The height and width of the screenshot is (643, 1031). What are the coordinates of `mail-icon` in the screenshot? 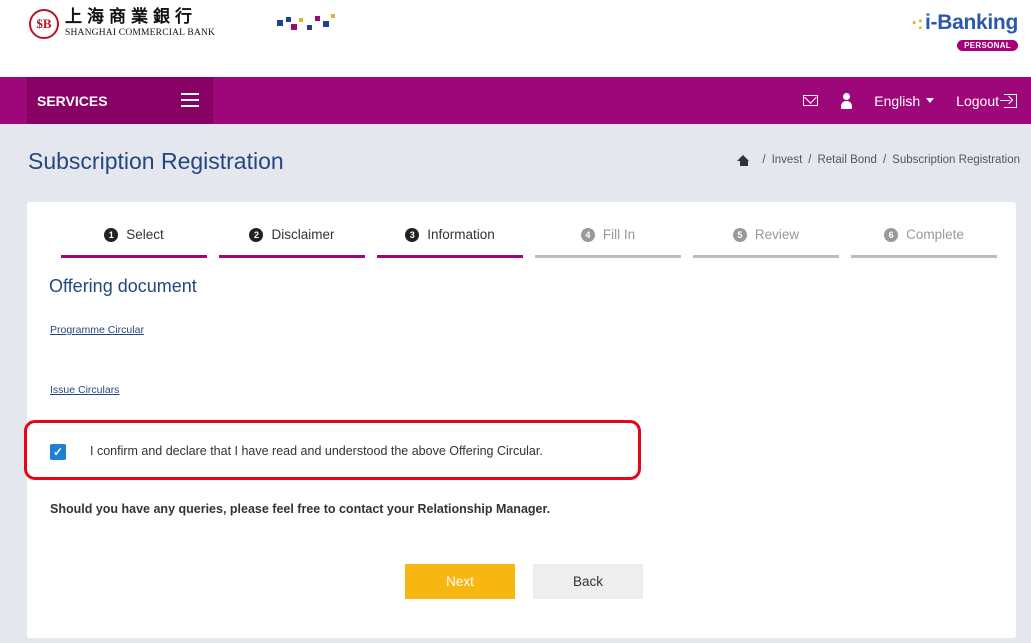 It's located at (811, 100).